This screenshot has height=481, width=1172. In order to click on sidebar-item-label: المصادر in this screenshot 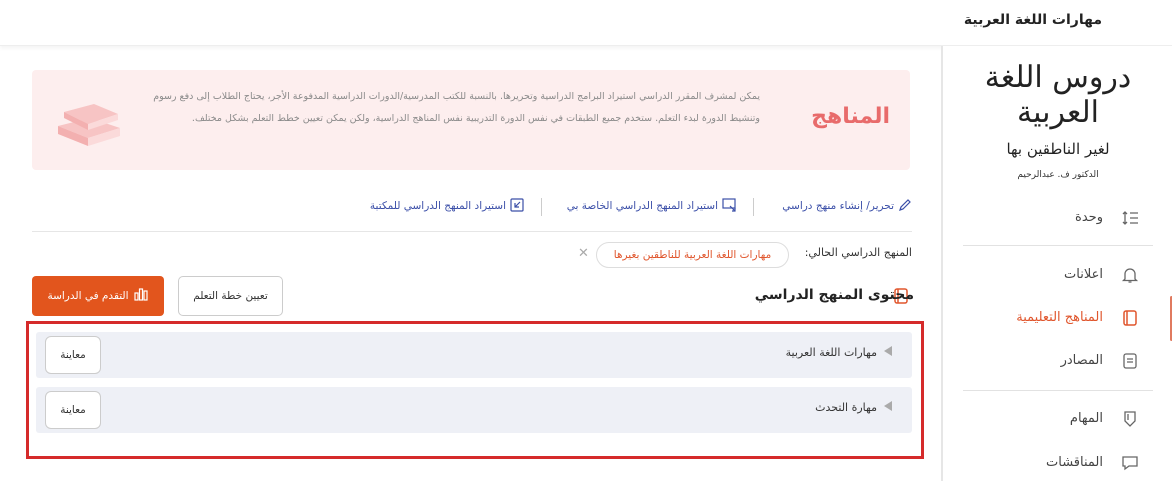, I will do `click(1081, 360)`.